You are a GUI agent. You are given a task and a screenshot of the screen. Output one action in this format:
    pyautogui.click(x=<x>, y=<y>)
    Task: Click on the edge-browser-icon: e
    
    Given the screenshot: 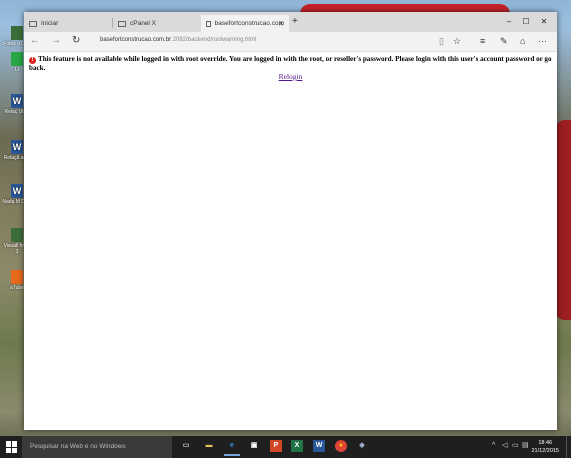 What is the action you would take?
    pyautogui.click(x=232, y=448)
    